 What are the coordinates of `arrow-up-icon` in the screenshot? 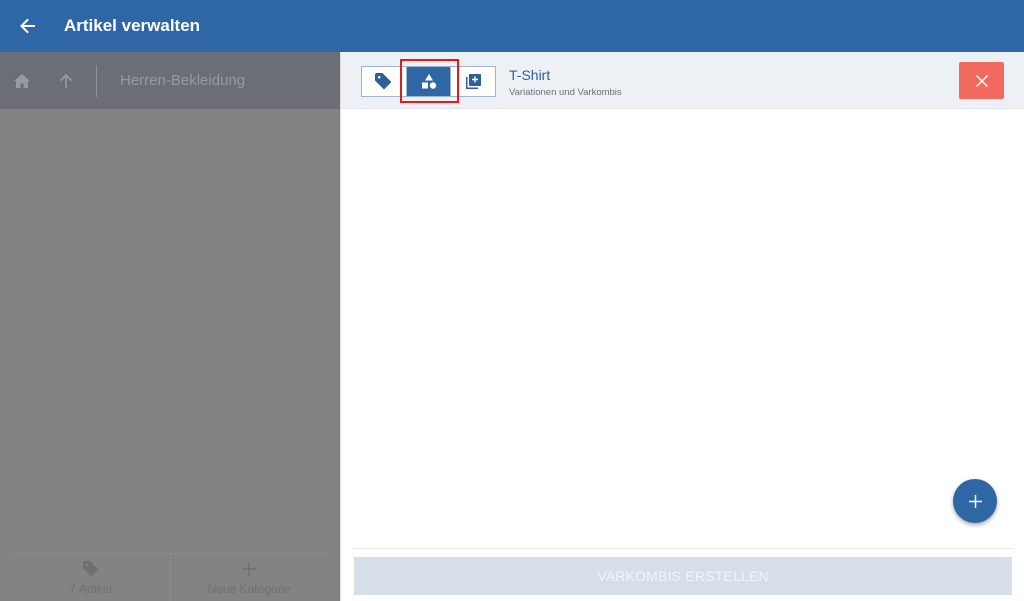 It's located at (66, 80).